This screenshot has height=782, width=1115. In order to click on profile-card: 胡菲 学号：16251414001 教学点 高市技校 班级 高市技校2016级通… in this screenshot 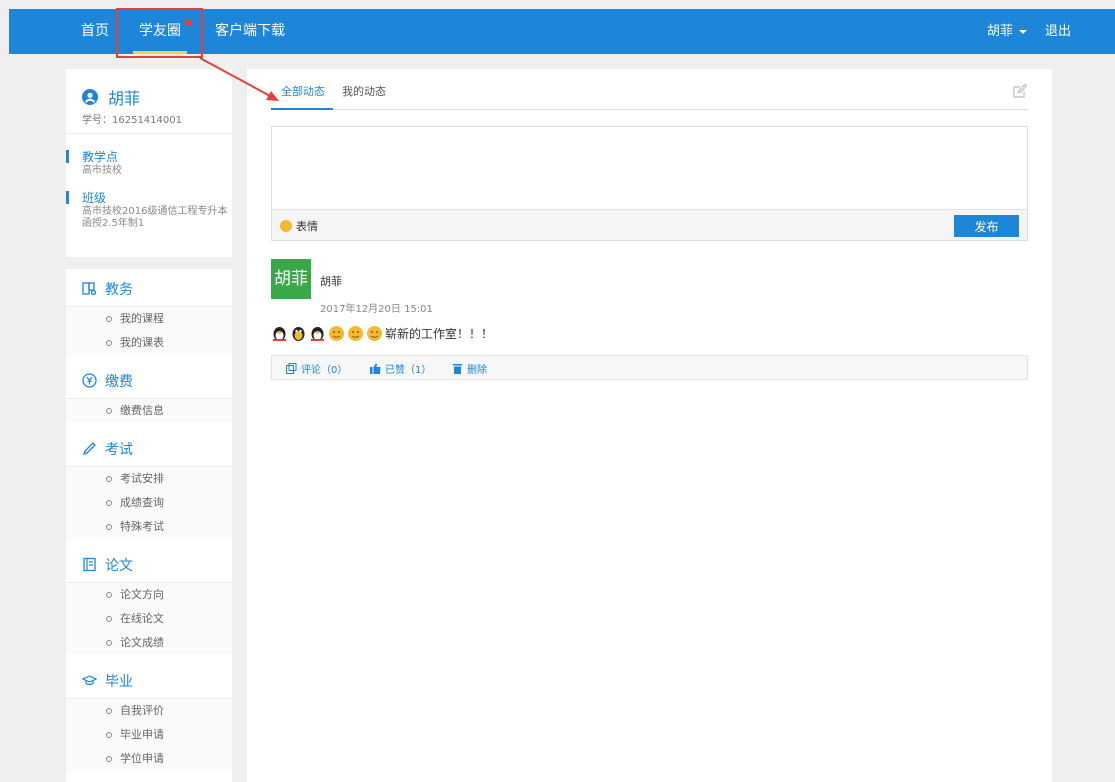, I will do `click(149, 163)`.